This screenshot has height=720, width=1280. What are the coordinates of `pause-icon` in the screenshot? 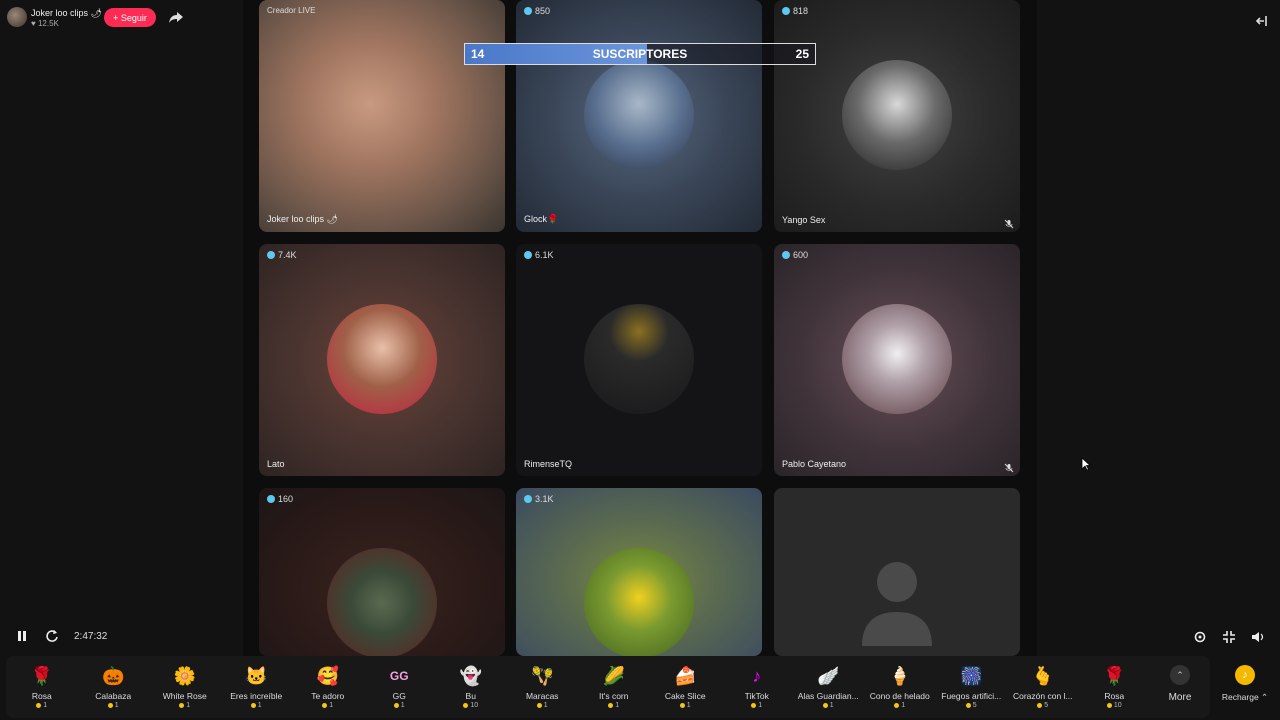 It's located at (22, 636).